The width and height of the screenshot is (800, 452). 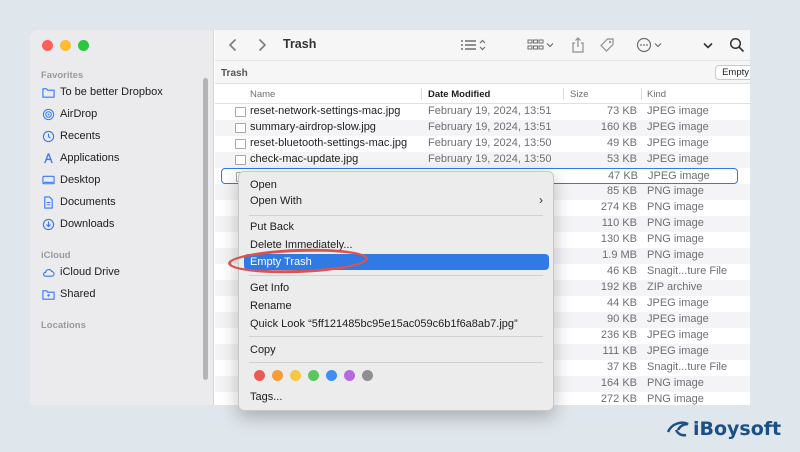 I want to click on menu-item-open: Open, so click(x=263, y=185).